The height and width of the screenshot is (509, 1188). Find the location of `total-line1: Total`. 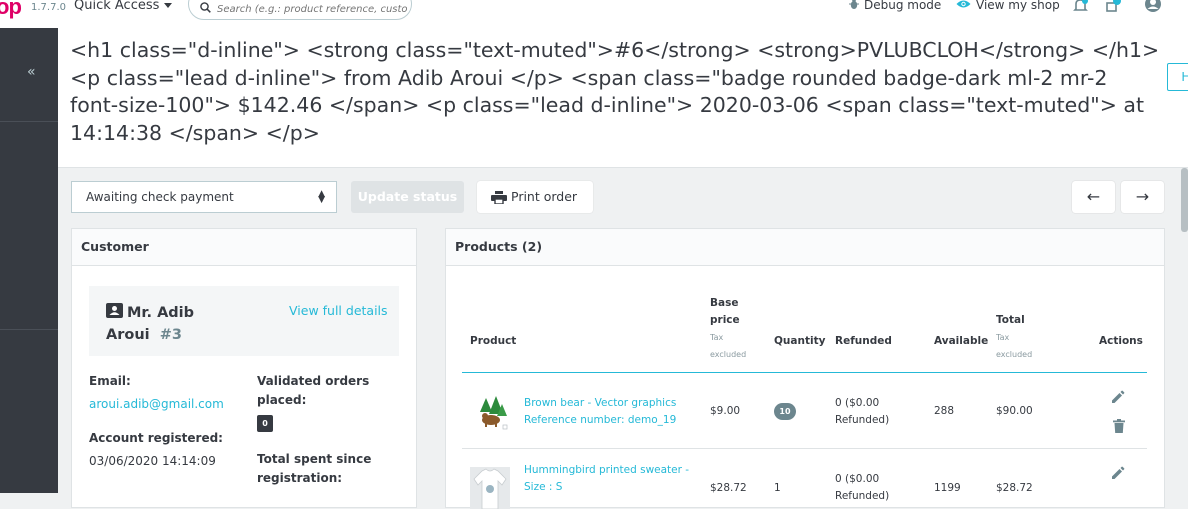

total-line1: Total is located at coordinates (1010, 320).